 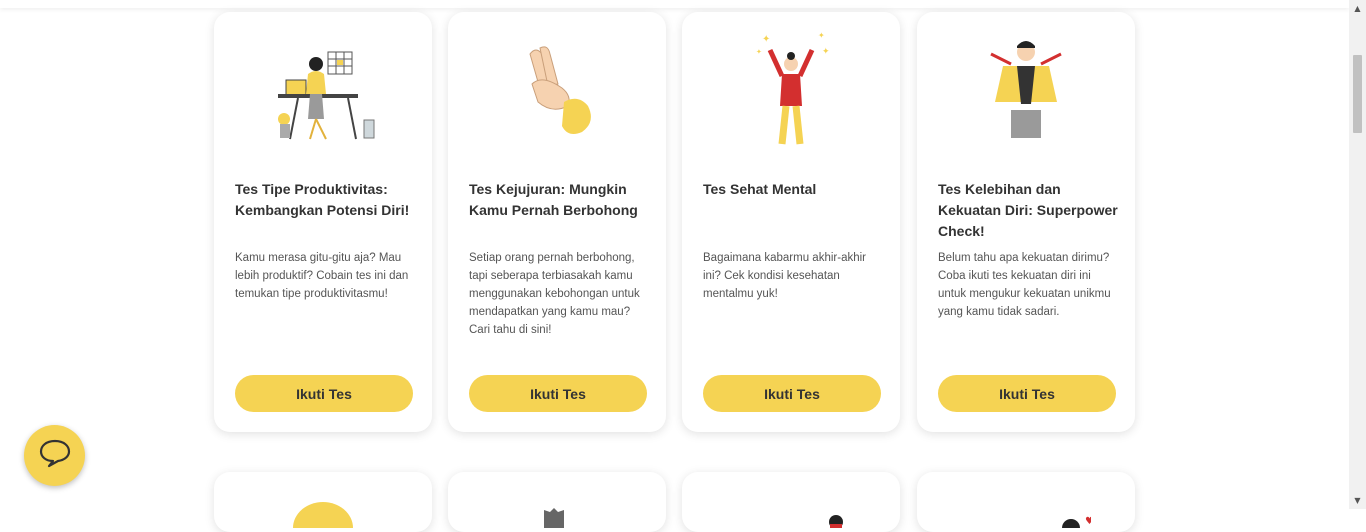 I want to click on coin-illustration, so click(x=323, y=508).